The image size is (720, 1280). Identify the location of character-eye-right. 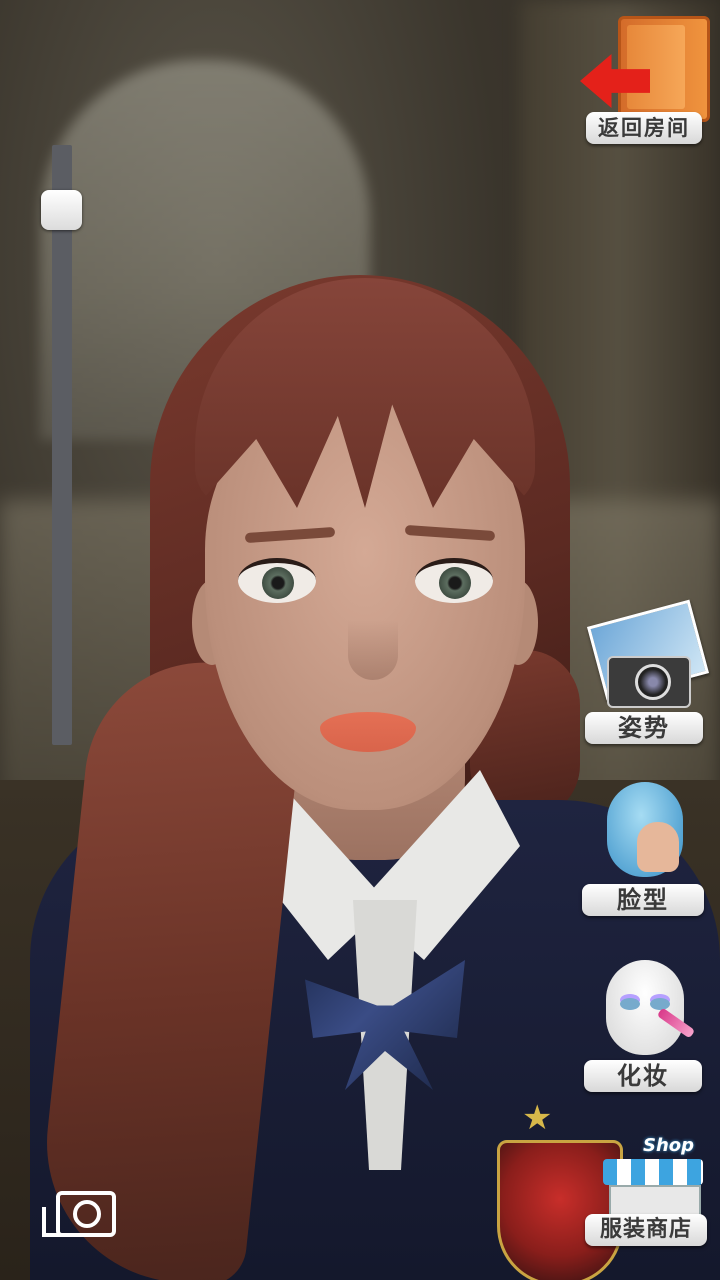
(454, 580).